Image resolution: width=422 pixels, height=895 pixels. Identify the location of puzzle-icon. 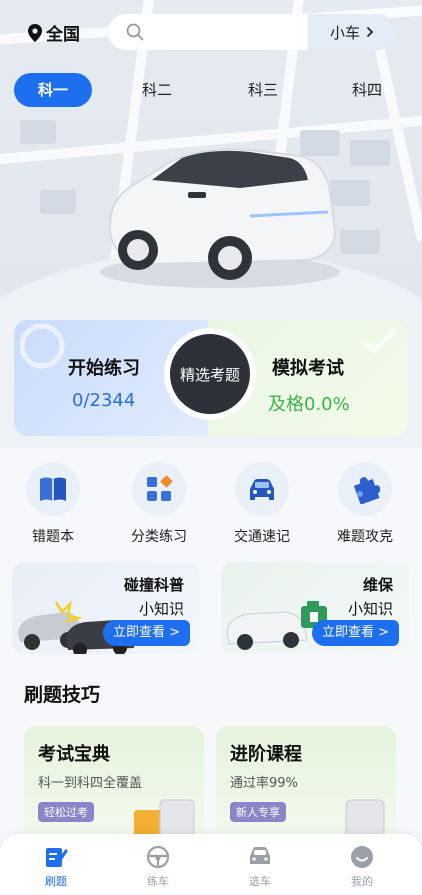
(365, 489).